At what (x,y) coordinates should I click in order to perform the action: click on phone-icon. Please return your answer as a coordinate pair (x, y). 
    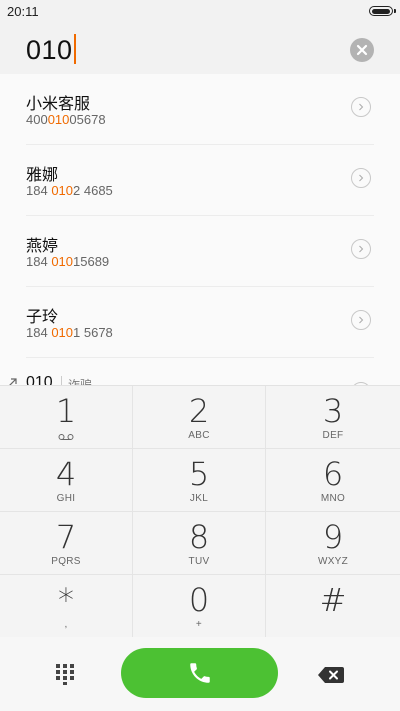
    Looking at the image, I should click on (199, 673).